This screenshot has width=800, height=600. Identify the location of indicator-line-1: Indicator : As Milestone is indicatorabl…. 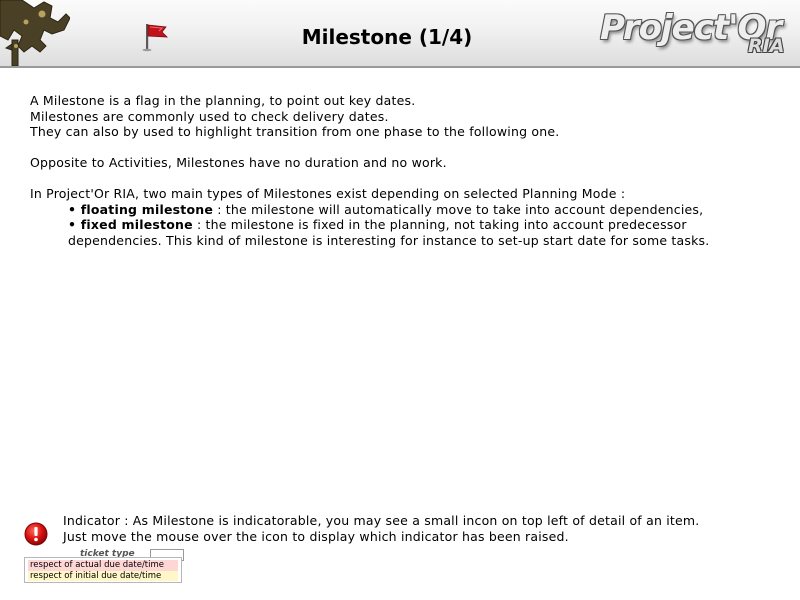
(381, 520).